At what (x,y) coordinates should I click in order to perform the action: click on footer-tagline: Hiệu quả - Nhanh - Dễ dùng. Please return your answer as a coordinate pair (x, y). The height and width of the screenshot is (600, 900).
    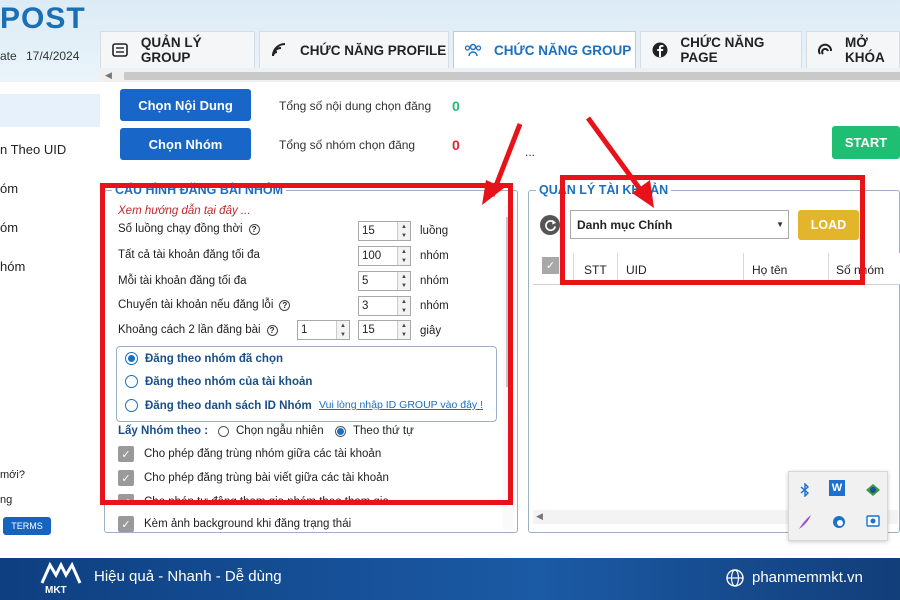
    Looking at the image, I should click on (188, 576).